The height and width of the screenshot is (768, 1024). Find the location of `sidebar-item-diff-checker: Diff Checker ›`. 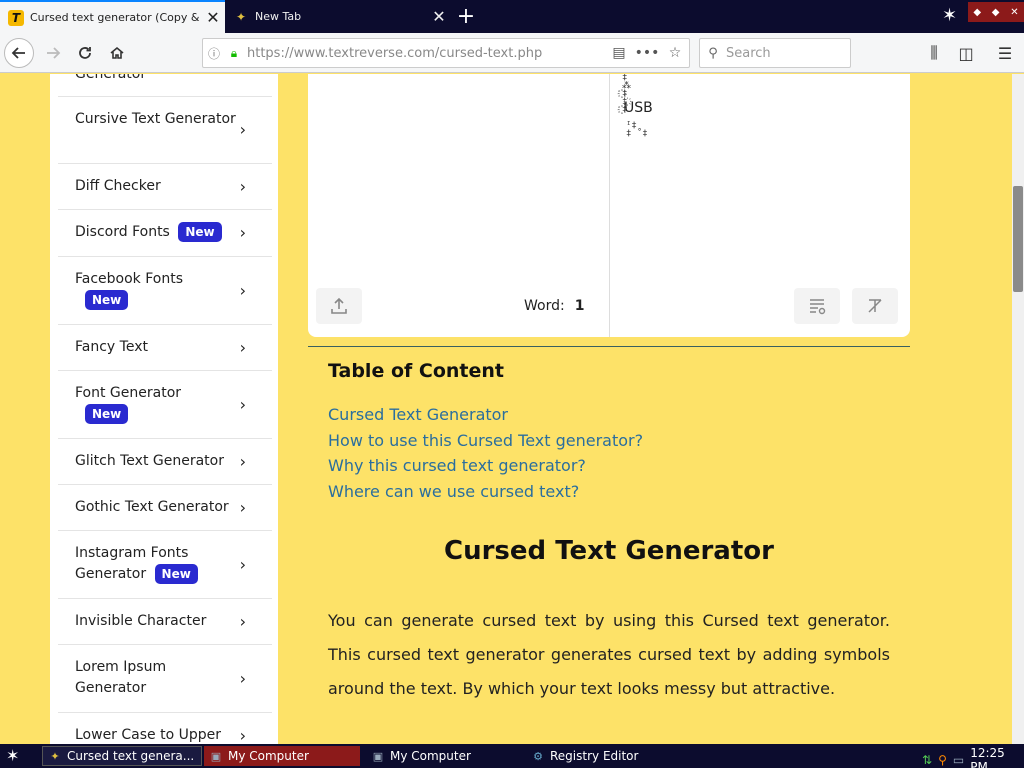

sidebar-item-diff-checker: Diff Checker › is located at coordinates (165, 187).